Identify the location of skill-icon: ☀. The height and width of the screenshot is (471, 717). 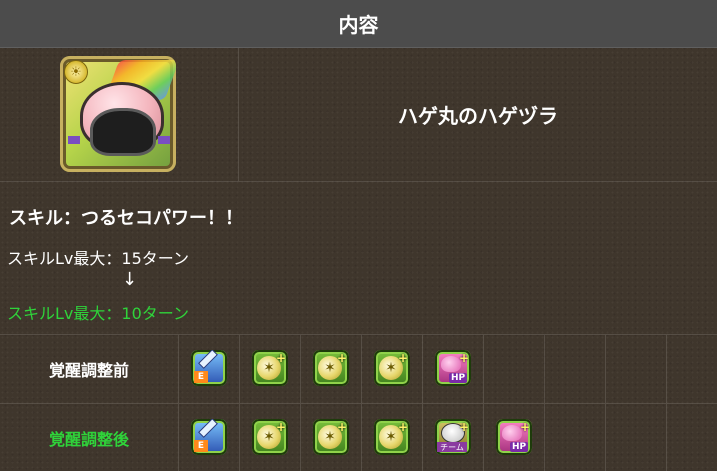
(118, 114).